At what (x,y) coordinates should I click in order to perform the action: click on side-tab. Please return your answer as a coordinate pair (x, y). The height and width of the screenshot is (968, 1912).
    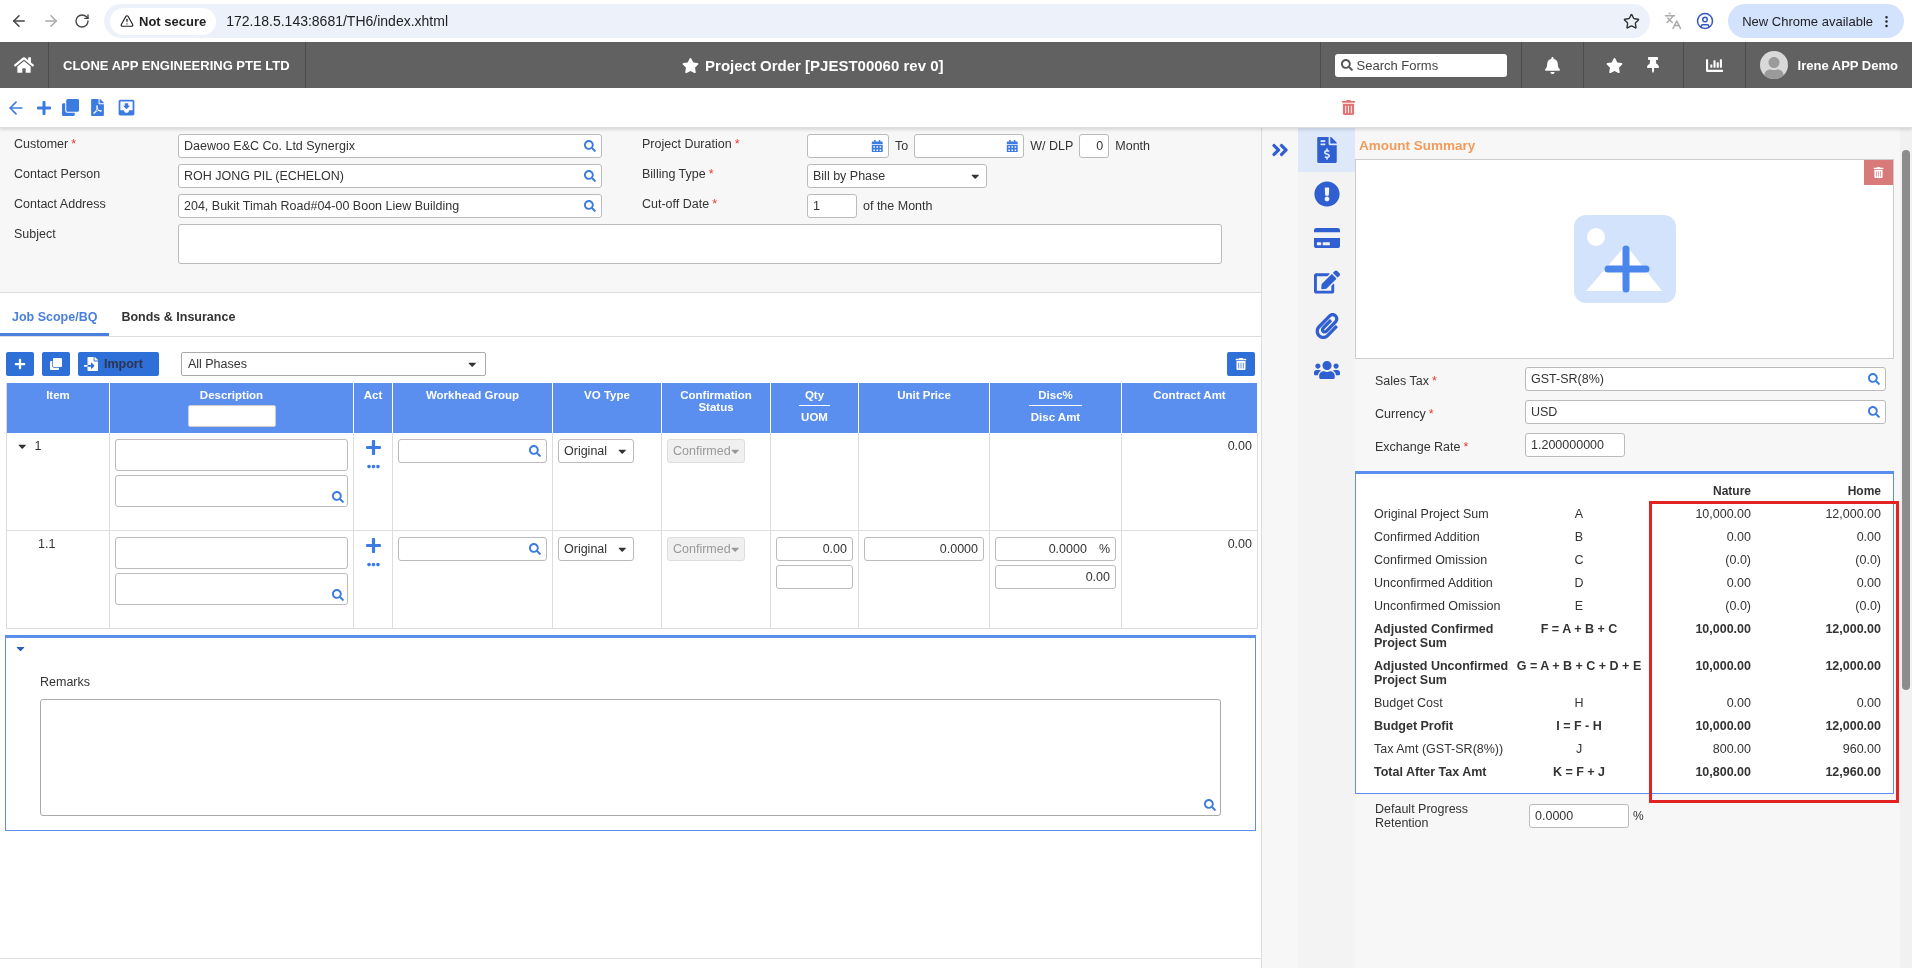
    Looking at the image, I should click on (1326, 150).